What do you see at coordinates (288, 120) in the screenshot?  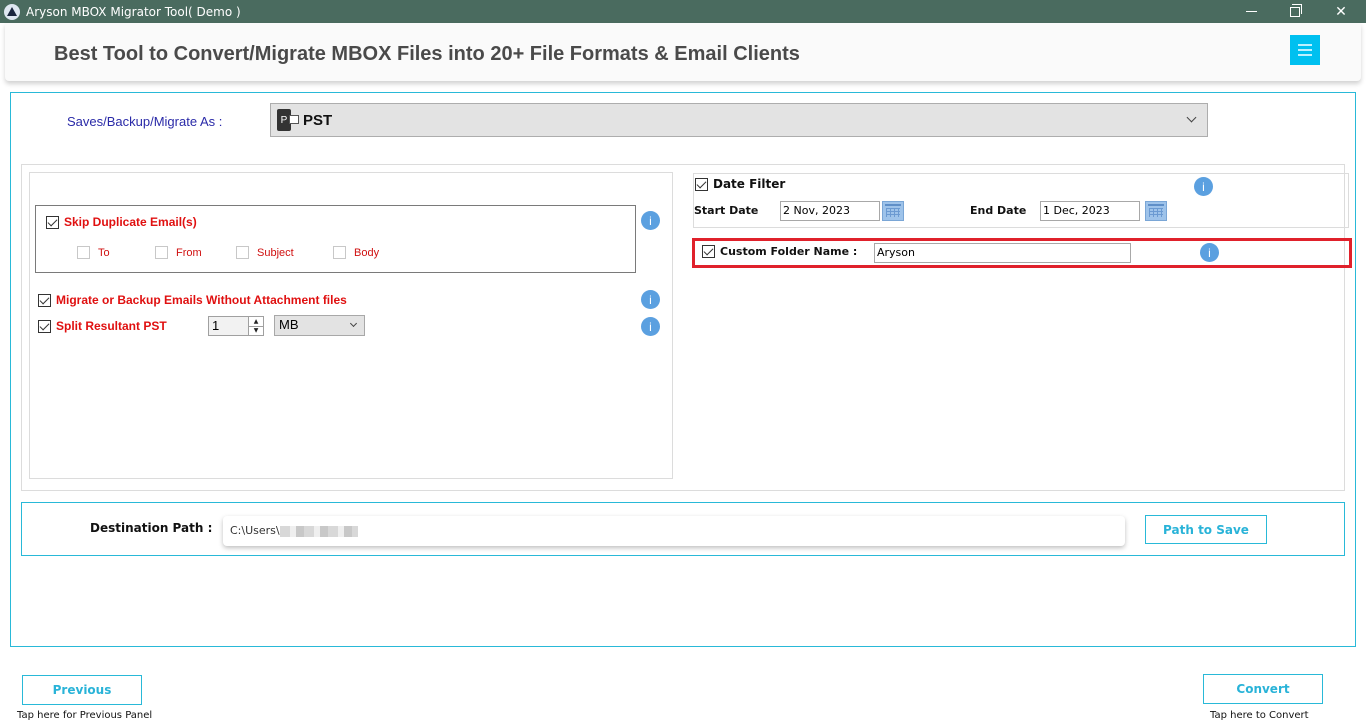 I see `outlook-pst-icon: P` at bounding box center [288, 120].